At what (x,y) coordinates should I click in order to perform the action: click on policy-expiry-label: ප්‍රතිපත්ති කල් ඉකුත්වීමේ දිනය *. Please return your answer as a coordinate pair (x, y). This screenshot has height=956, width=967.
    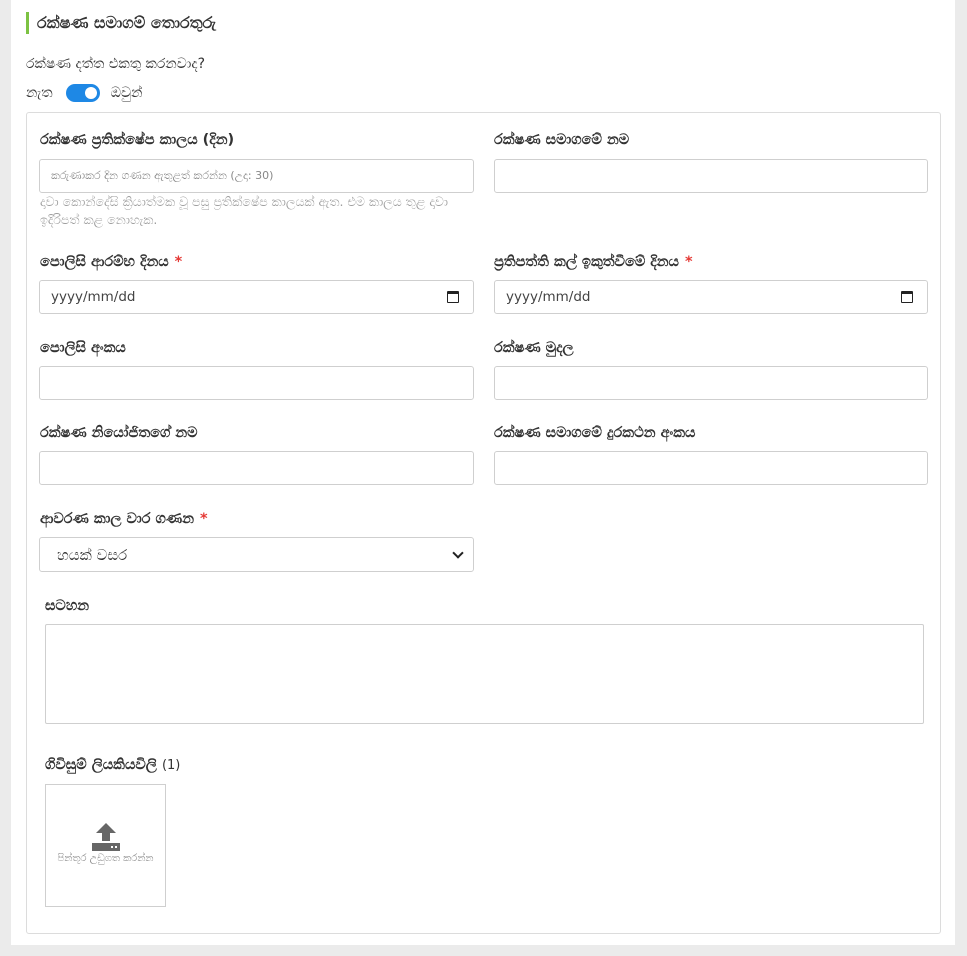
    Looking at the image, I should click on (593, 262).